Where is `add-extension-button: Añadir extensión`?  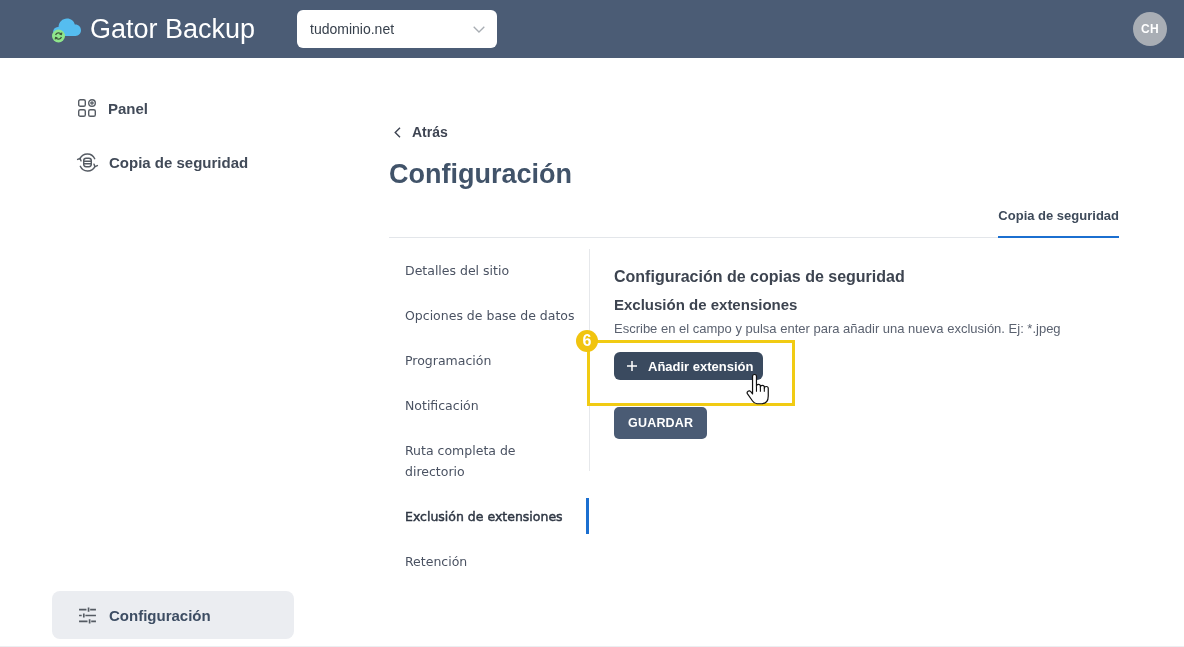
add-extension-button: Añadir extensión is located at coordinates (689, 366).